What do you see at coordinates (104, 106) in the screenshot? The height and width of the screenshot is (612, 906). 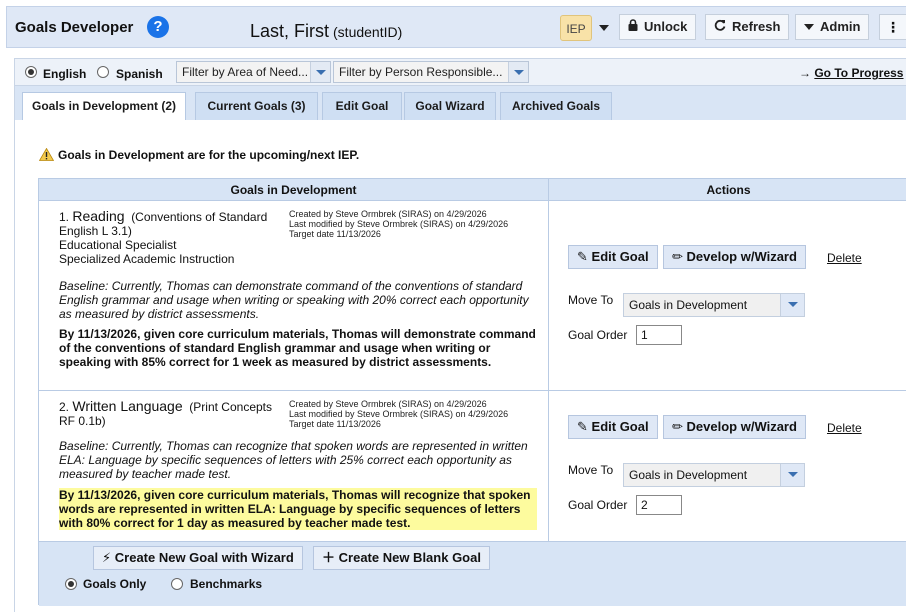 I see `tab-goals-in-development: Goals in Development (2)` at bounding box center [104, 106].